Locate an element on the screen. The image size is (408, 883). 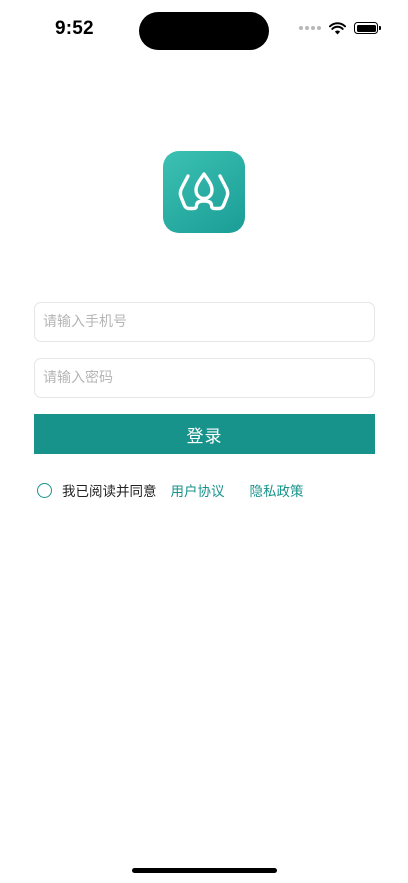
password-input is located at coordinates (204, 378).